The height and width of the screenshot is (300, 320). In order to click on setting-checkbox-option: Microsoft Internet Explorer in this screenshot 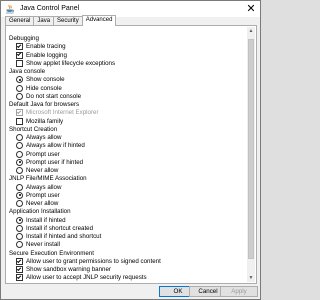, I will do `click(57, 113)`.